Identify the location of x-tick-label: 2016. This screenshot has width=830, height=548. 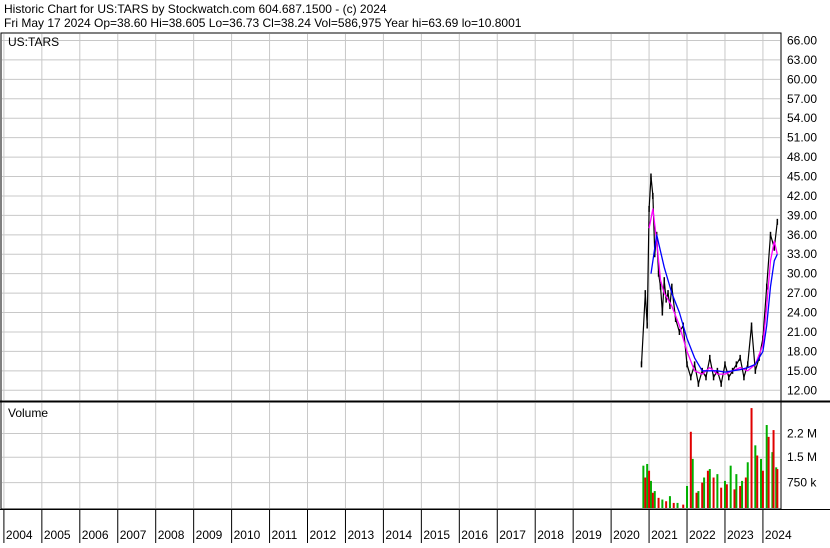
(474, 535).